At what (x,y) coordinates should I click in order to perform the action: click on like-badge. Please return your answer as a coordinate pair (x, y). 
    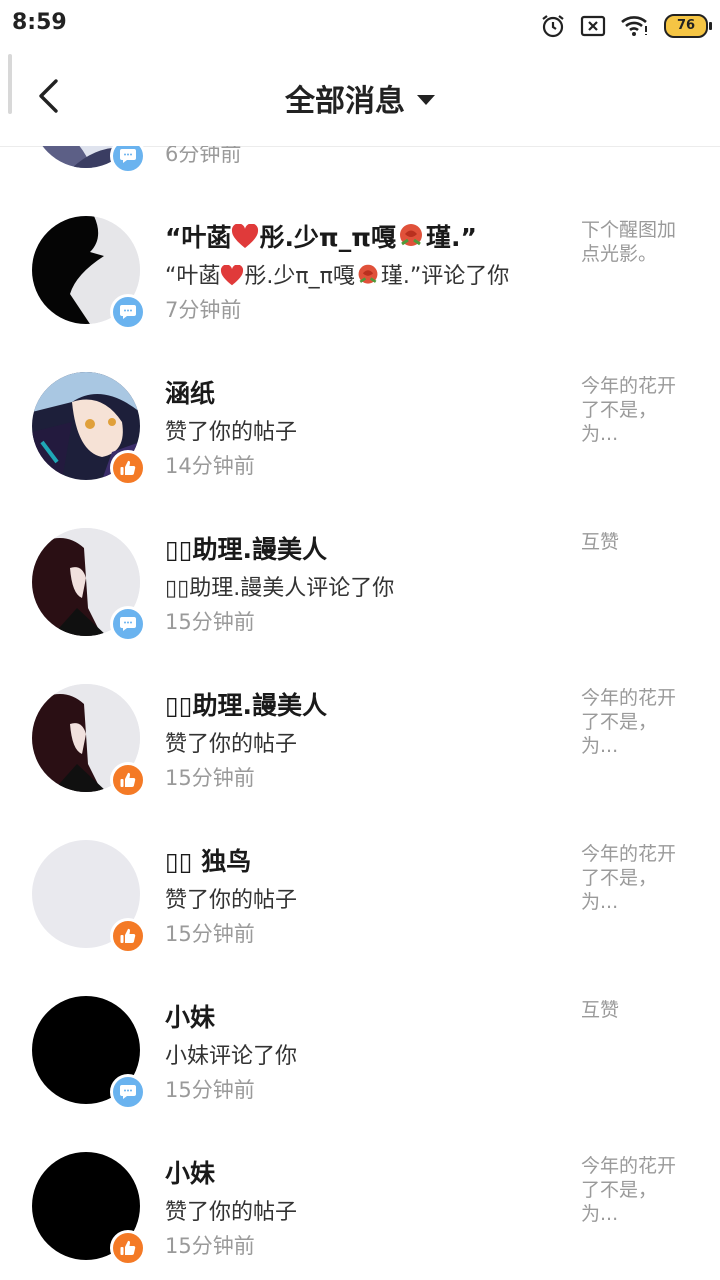
    Looking at the image, I should click on (128, 1248).